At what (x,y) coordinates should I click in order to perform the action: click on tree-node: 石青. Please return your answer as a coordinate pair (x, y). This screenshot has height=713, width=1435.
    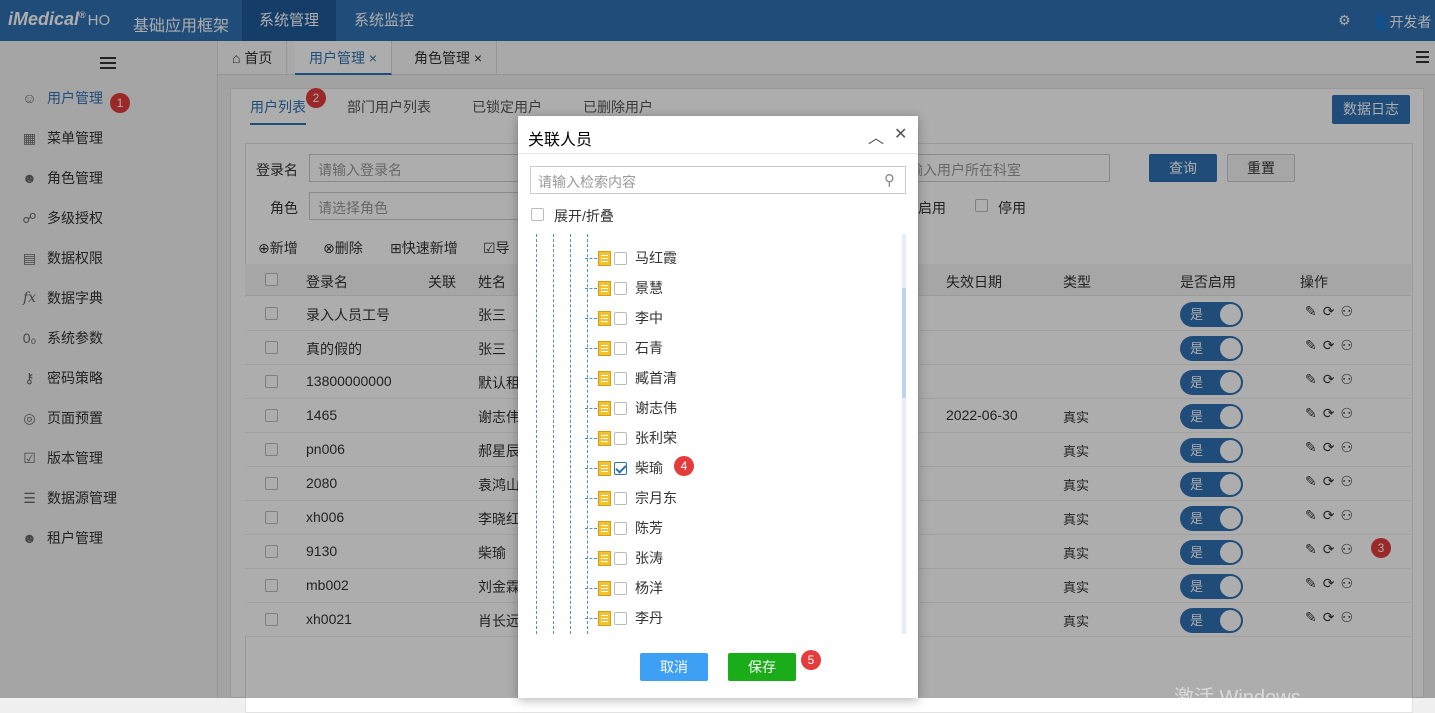
    Looking at the image, I should click on (624, 348).